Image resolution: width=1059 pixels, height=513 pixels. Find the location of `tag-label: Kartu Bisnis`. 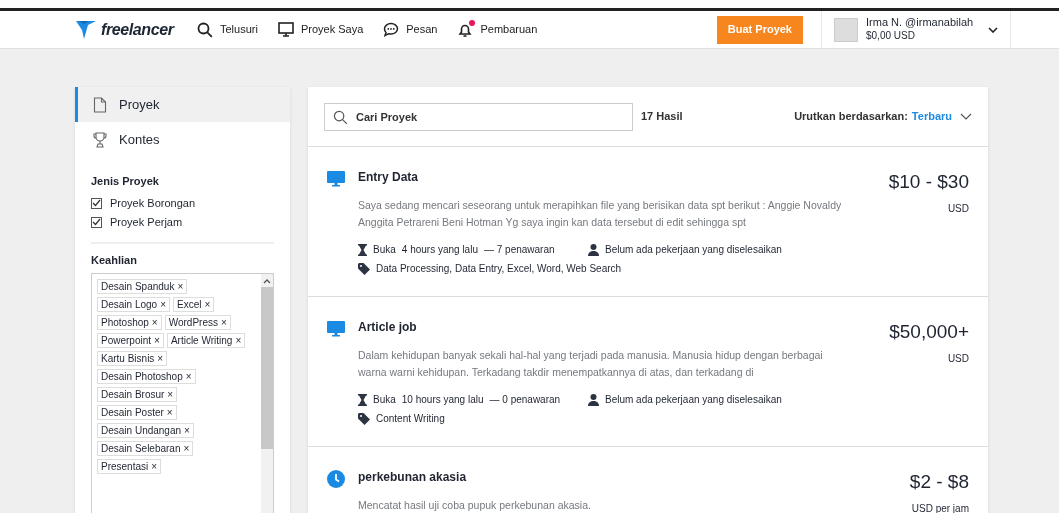

tag-label: Kartu Bisnis is located at coordinates (128, 359).